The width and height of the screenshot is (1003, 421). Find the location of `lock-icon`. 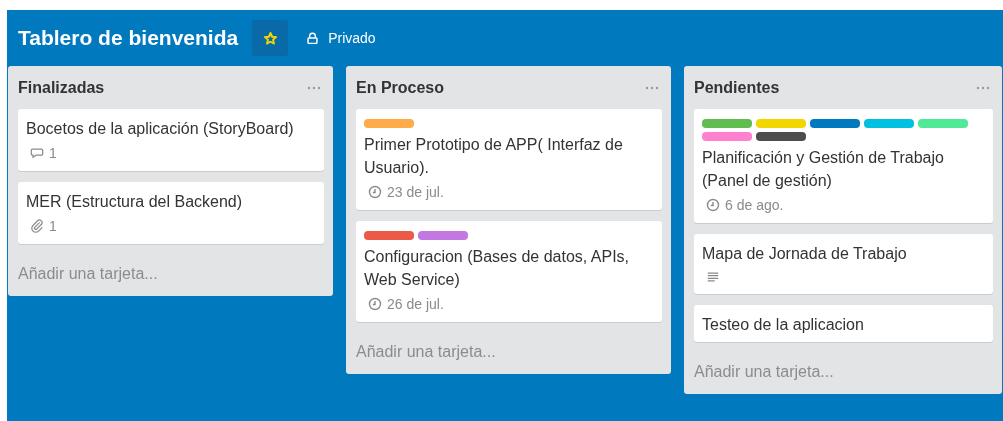

lock-icon is located at coordinates (313, 38).